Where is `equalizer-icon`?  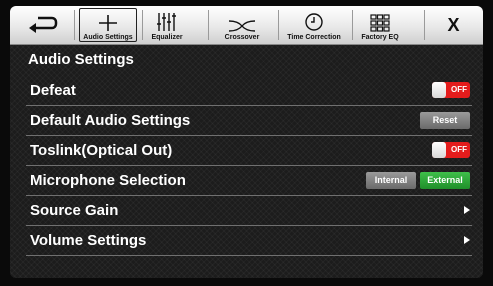 equalizer-icon is located at coordinates (166, 22).